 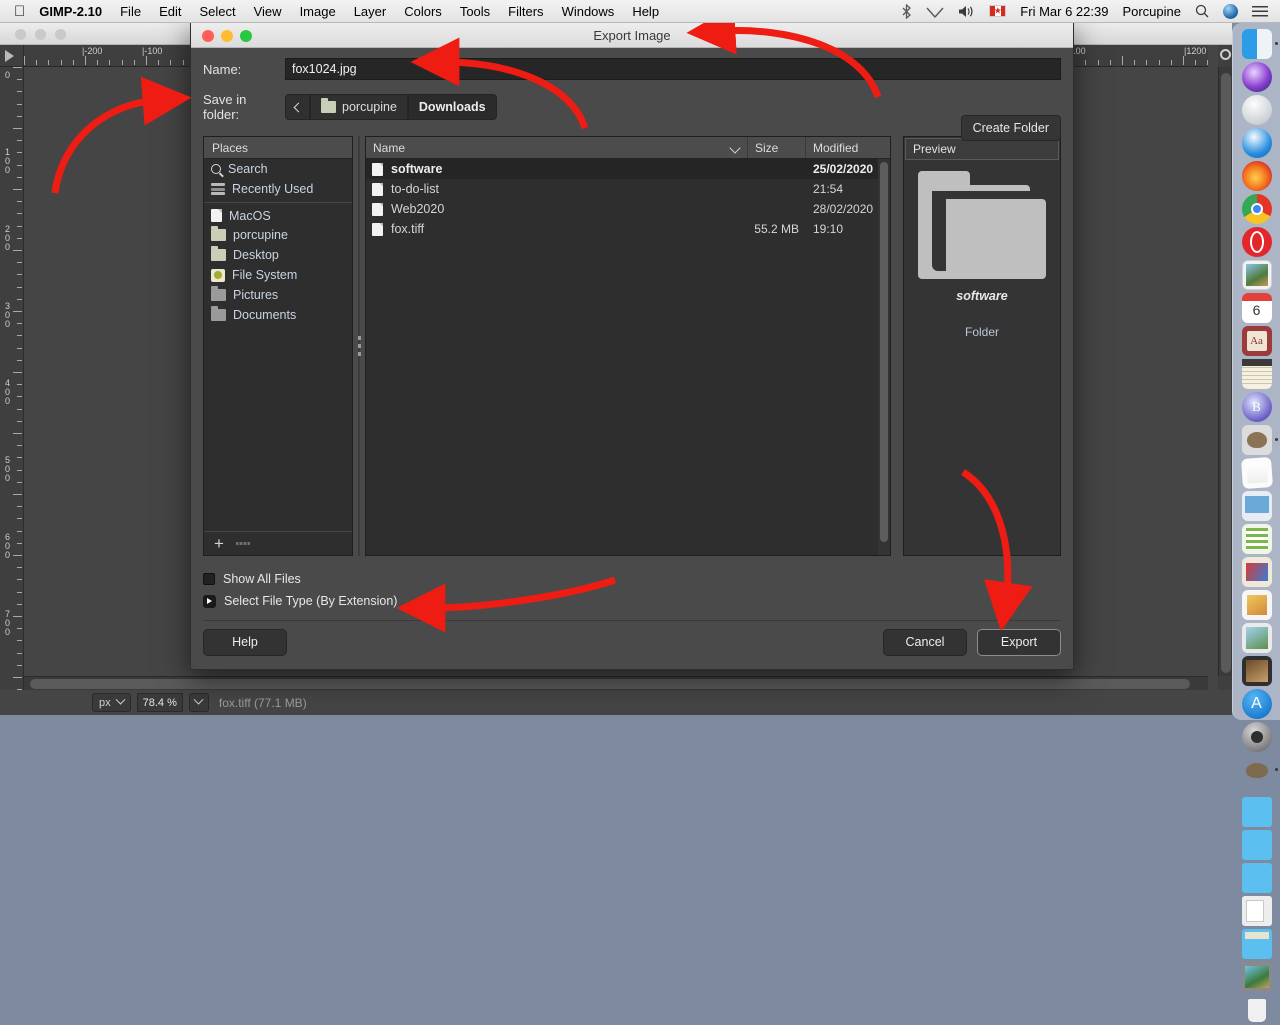 I want to click on chrome-icon, so click(x=1256, y=209).